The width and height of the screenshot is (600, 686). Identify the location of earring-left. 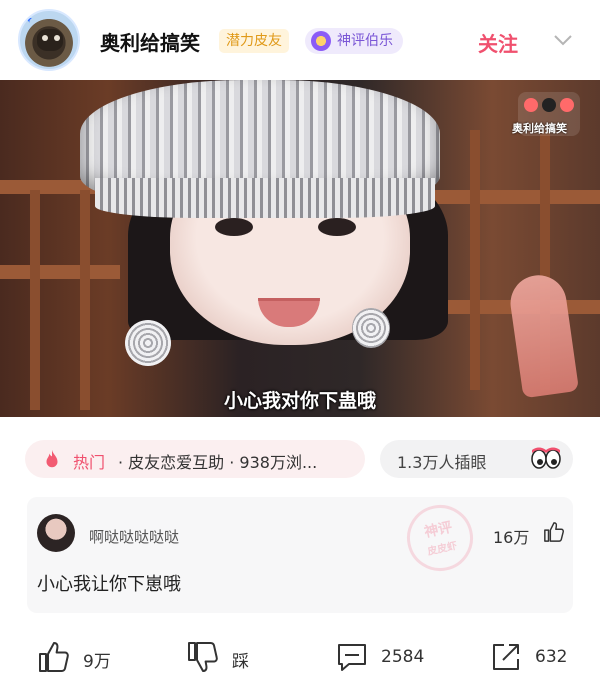
(148, 343).